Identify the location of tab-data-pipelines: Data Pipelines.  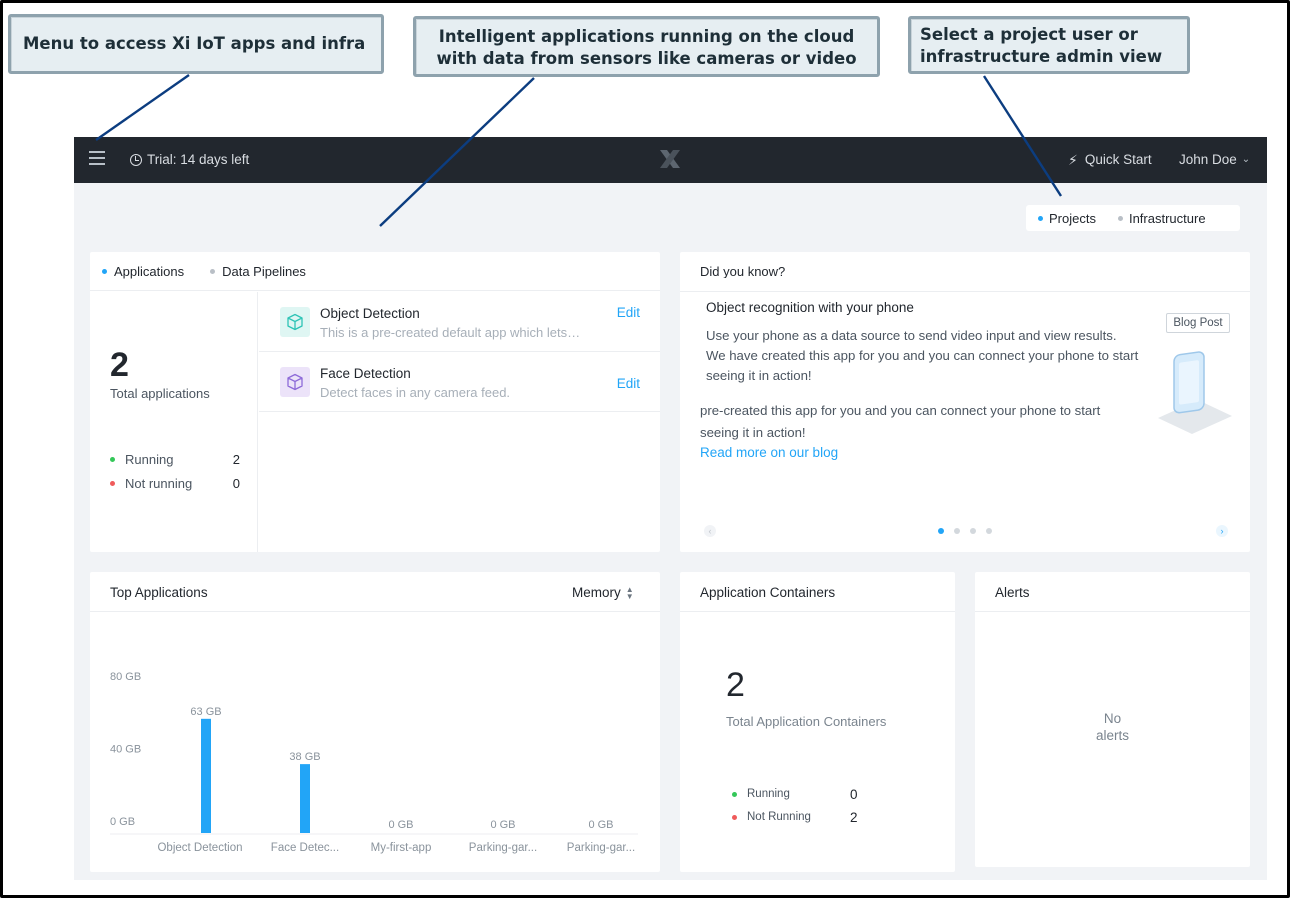
(258, 271).